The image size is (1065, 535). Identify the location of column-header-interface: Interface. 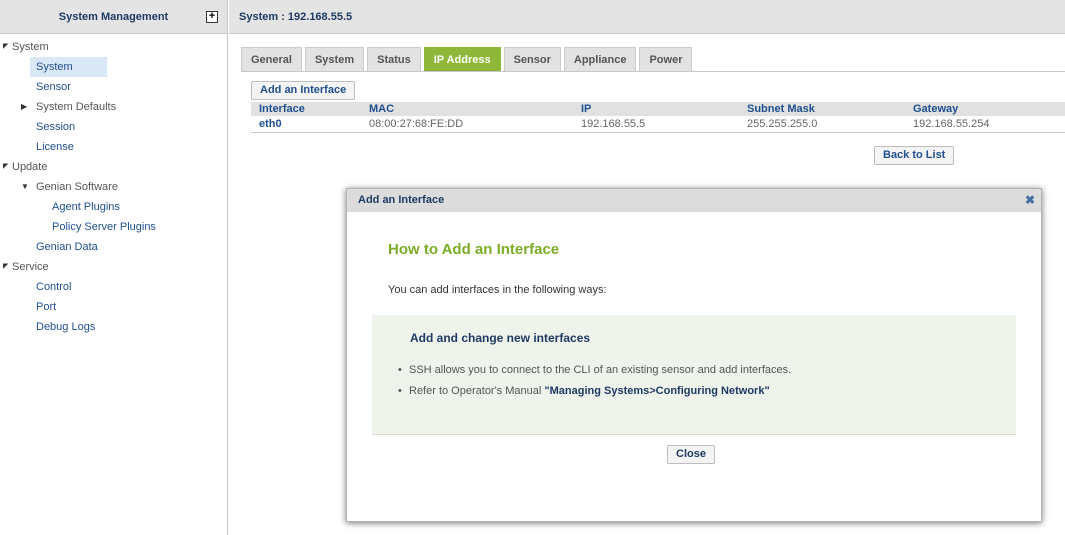
(306, 109).